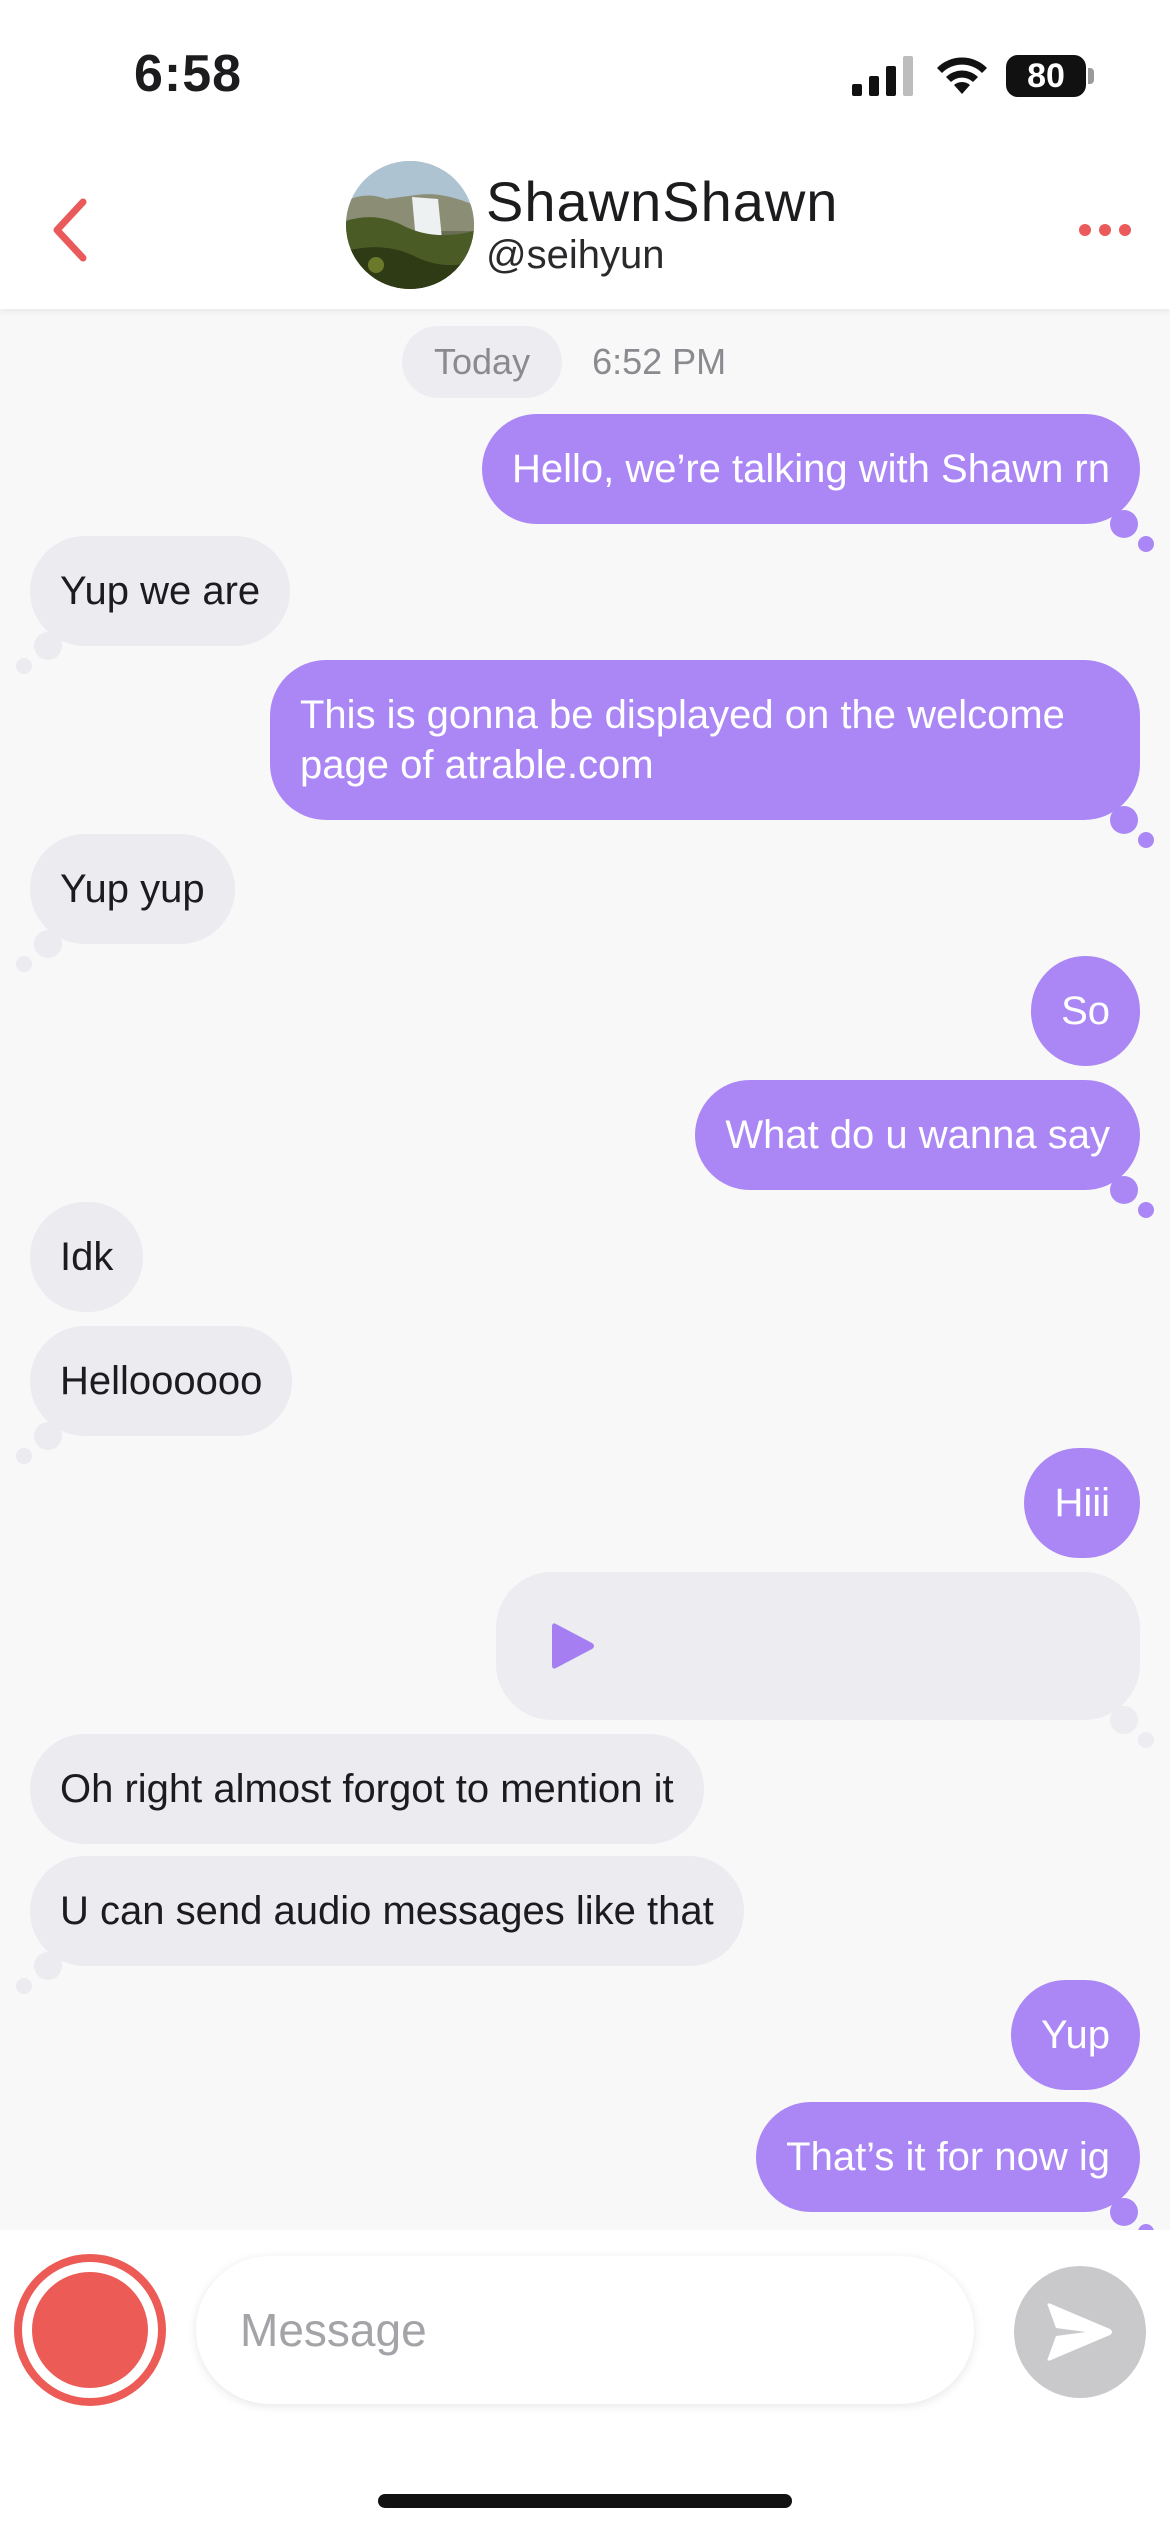  What do you see at coordinates (882, 76) in the screenshot?
I see `cellular-signal-icon` at bounding box center [882, 76].